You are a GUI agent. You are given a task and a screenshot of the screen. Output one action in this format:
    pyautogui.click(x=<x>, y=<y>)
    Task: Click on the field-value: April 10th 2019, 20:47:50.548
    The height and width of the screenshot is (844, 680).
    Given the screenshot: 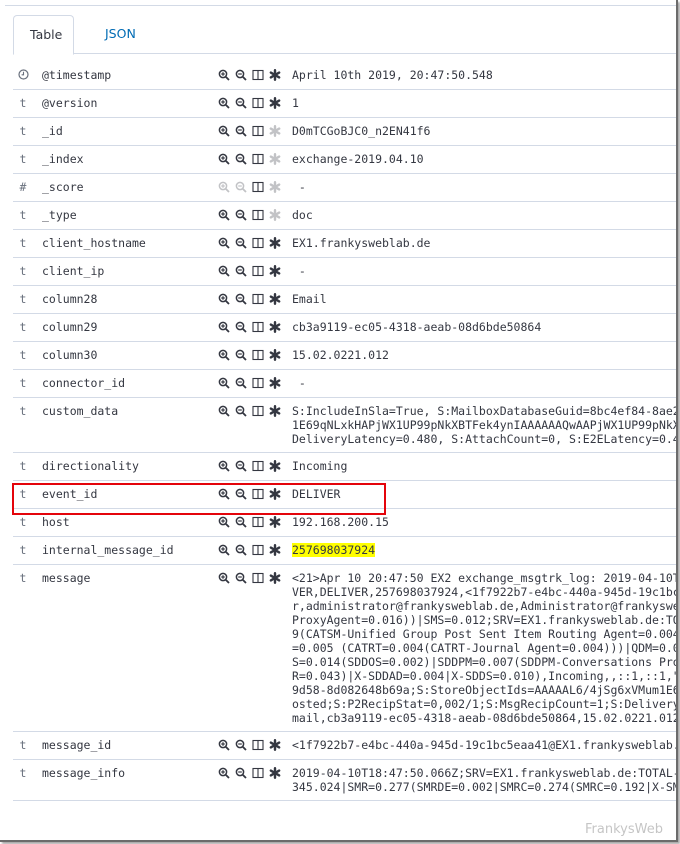 What is the action you would take?
    pyautogui.click(x=392, y=75)
    